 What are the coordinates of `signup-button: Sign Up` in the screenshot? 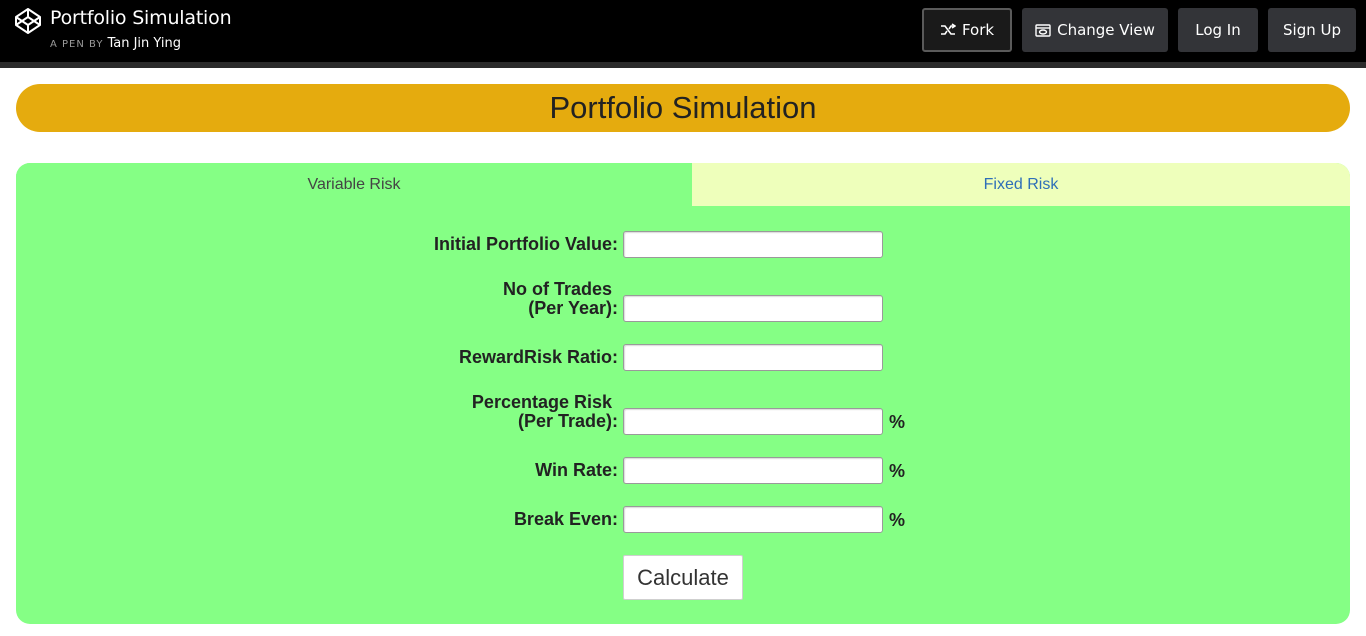 It's located at (1312, 30).